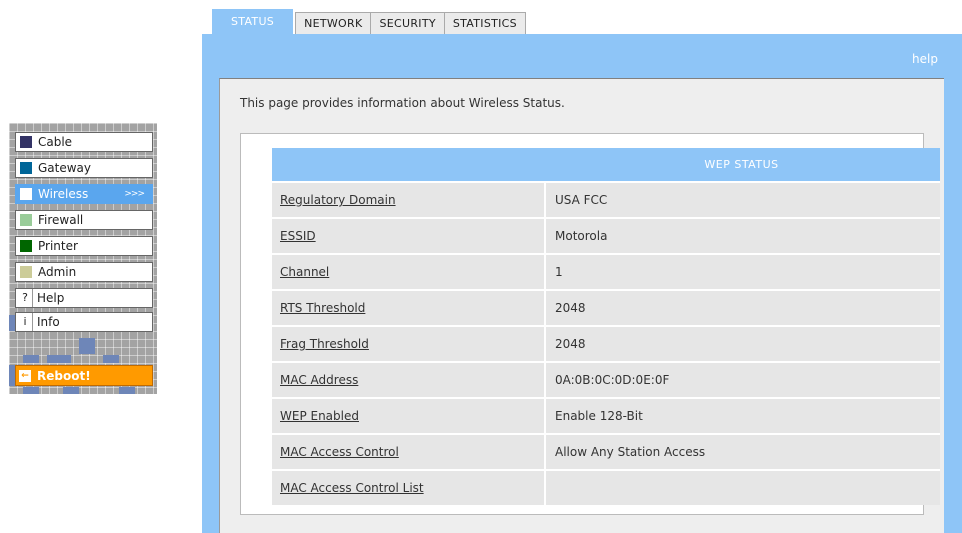 Image resolution: width=962 pixels, height=533 pixels. Describe the element at coordinates (26, 272) in the screenshot. I see `admin-color-icon` at that location.